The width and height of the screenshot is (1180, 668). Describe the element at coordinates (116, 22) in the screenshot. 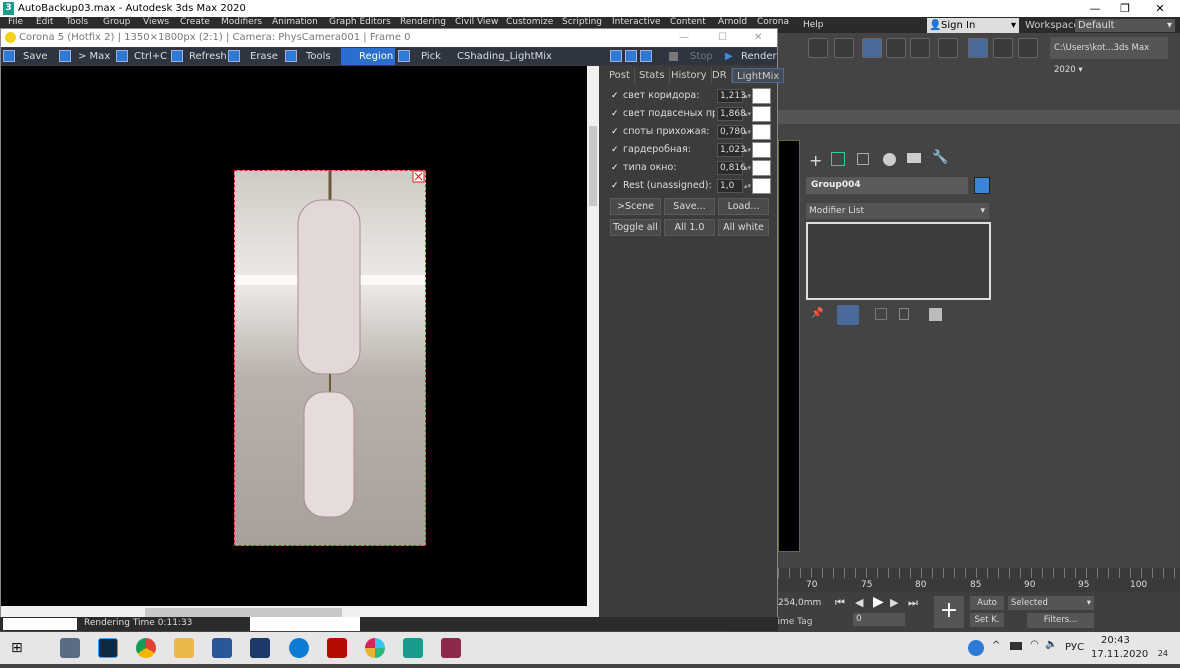

I see `menu-group: Group` at that location.